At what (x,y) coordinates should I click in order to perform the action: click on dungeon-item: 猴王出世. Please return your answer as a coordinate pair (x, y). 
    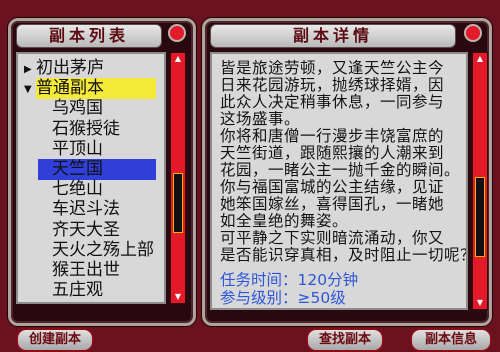
    Looking at the image, I should click on (91, 270).